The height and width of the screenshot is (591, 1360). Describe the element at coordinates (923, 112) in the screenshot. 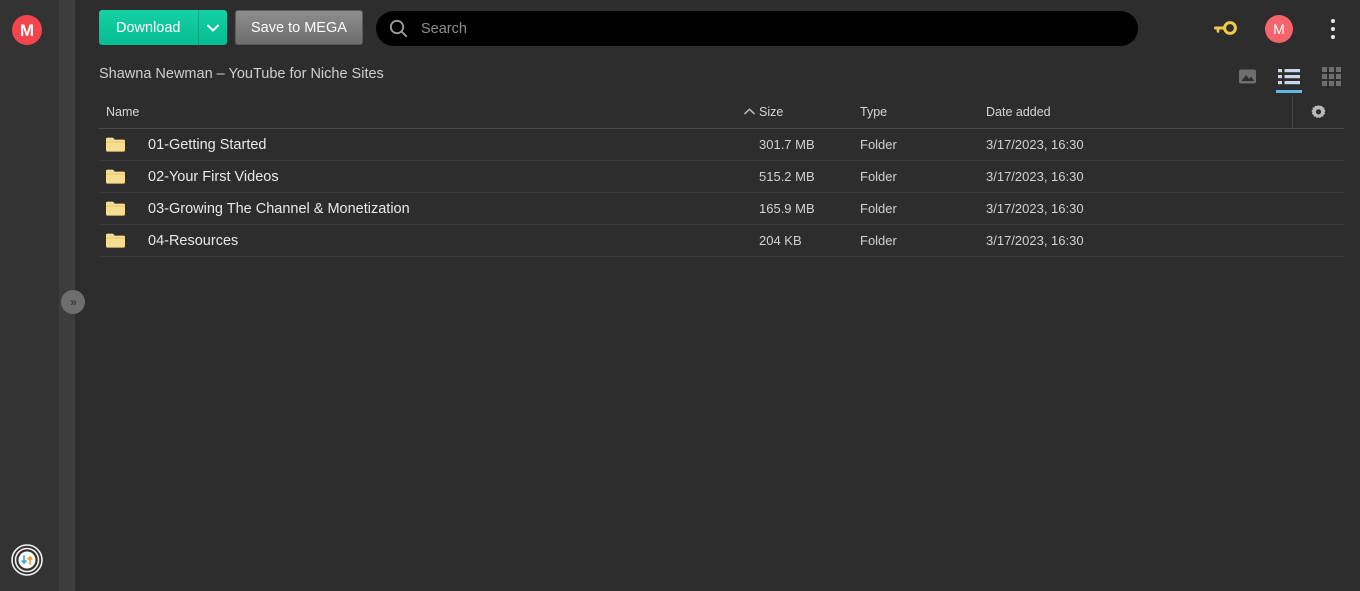

I see `column-header-type: Type` at that location.